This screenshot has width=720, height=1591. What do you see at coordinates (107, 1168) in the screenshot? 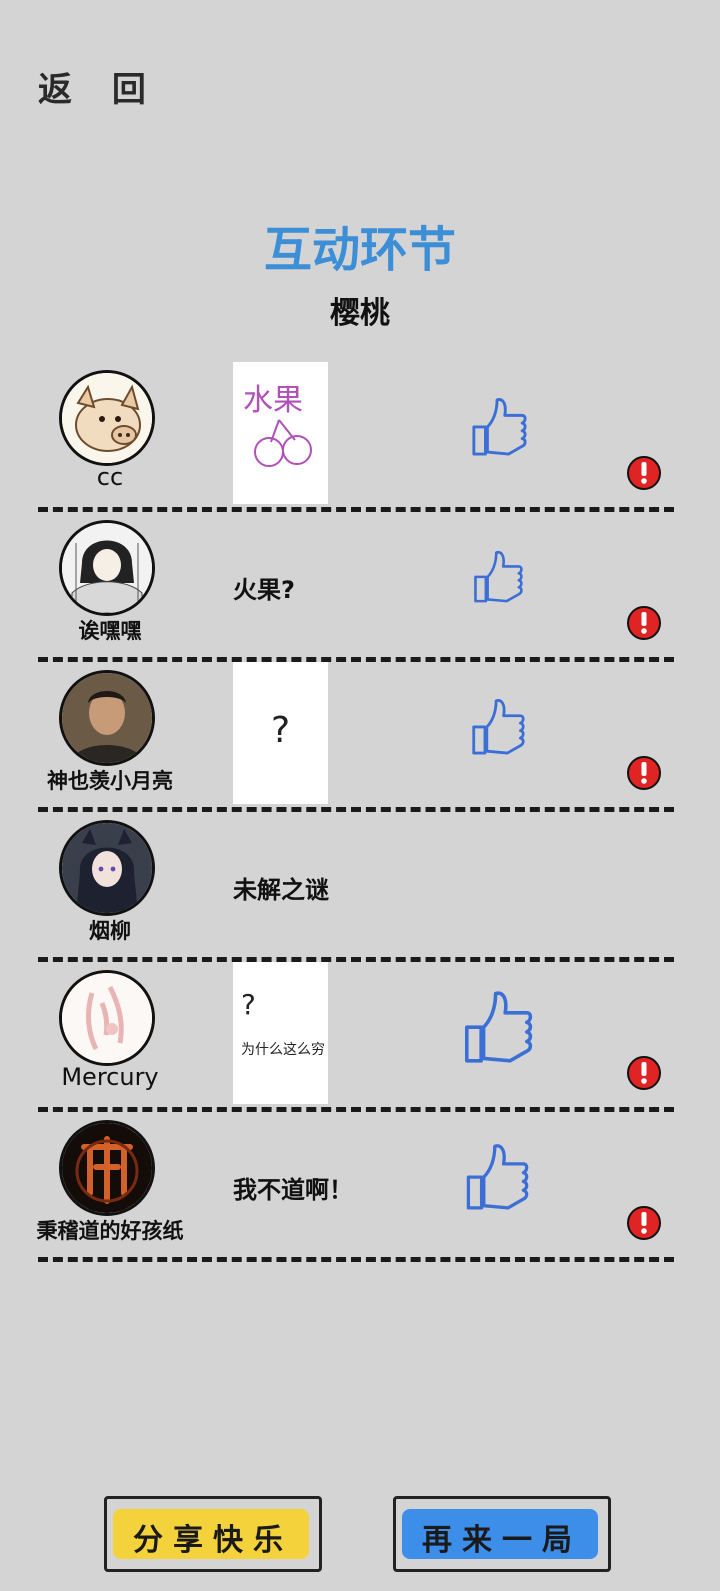
I see `emblem-avatar-icon` at bounding box center [107, 1168].